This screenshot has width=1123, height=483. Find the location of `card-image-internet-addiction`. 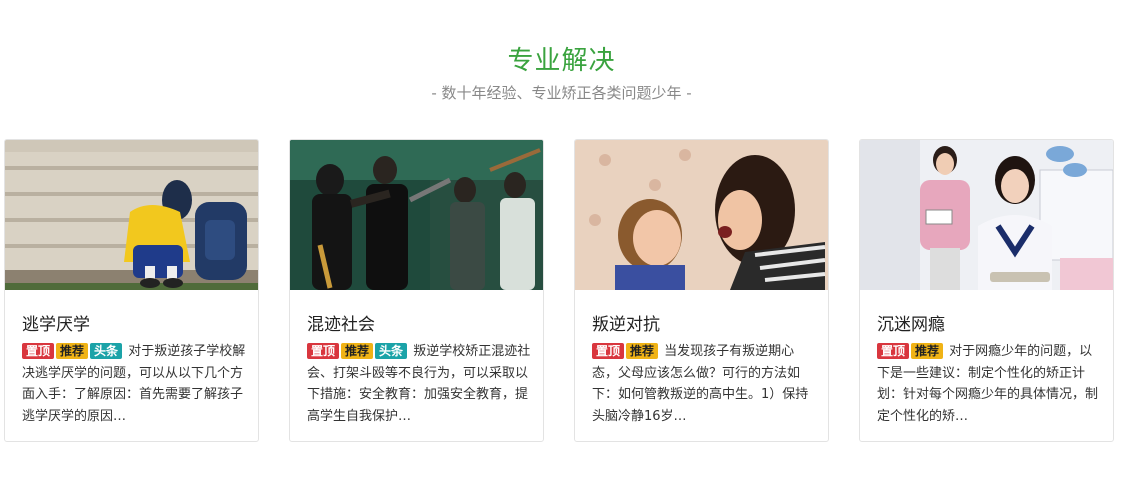

card-image-internet-addiction is located at coordinates (986, 215).